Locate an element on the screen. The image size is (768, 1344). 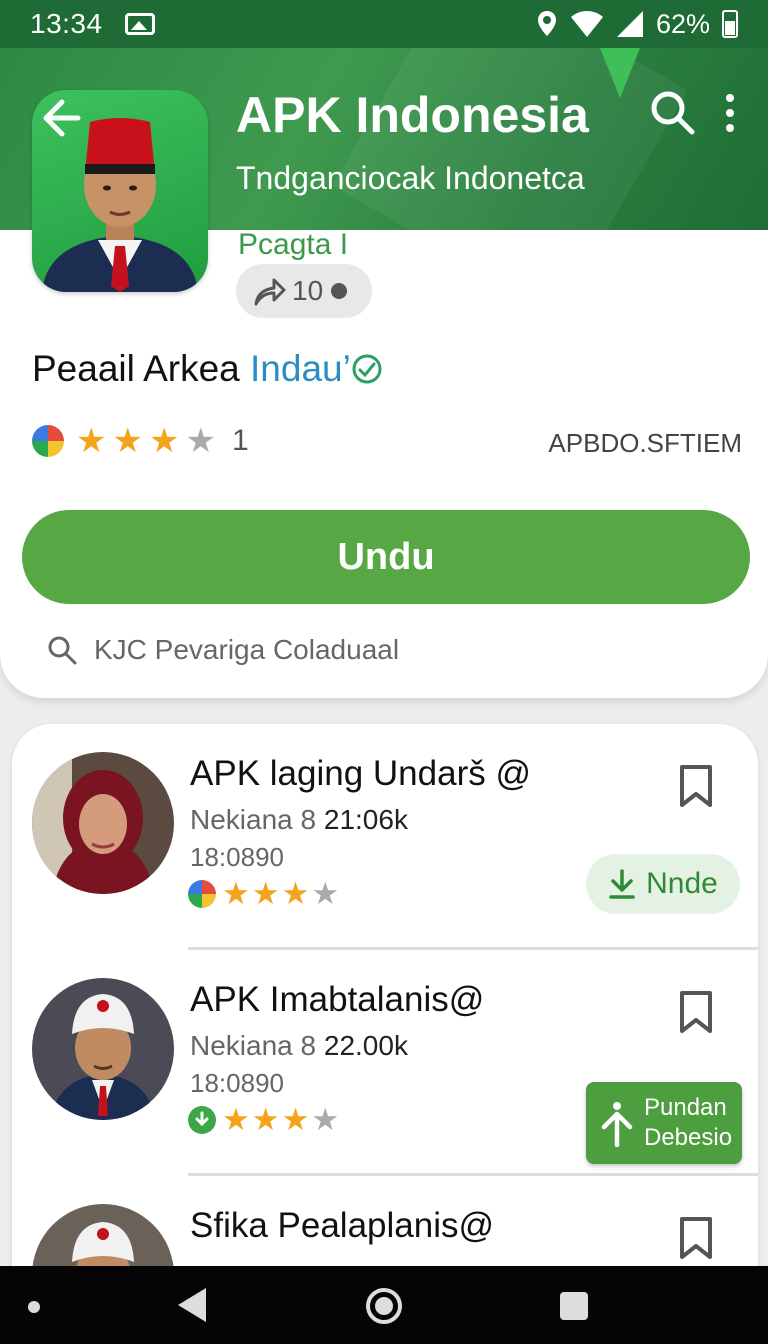
list-item-meta: Nekiana 8 22.00k is located at coordinates (299, 1046).